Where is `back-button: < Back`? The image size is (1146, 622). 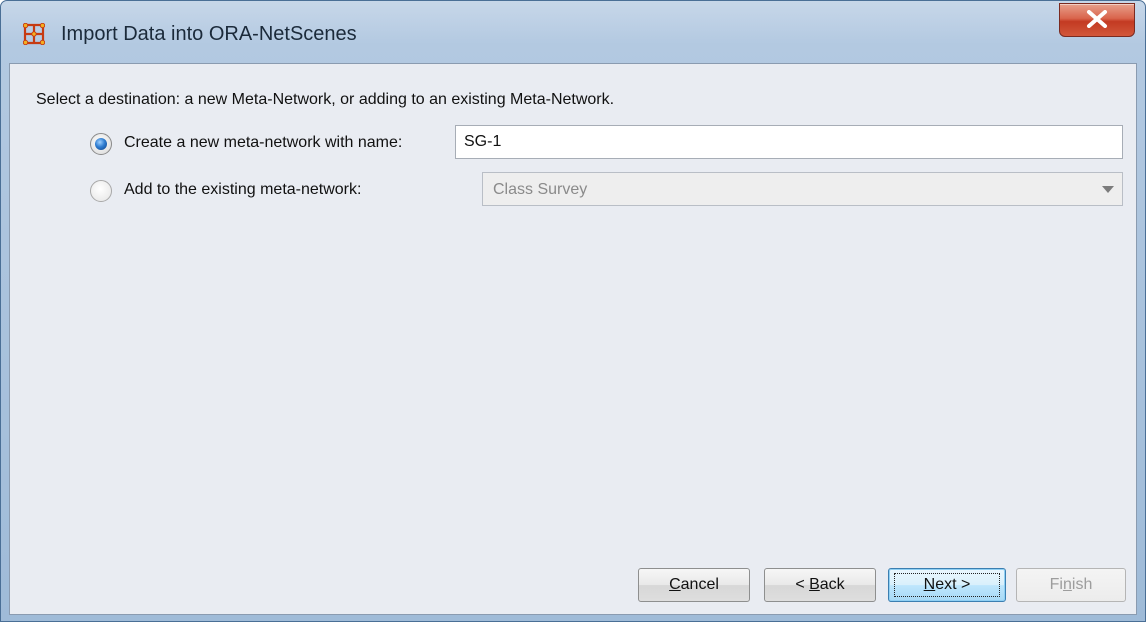 back-button: < Back is located at coordinates (820, 585).